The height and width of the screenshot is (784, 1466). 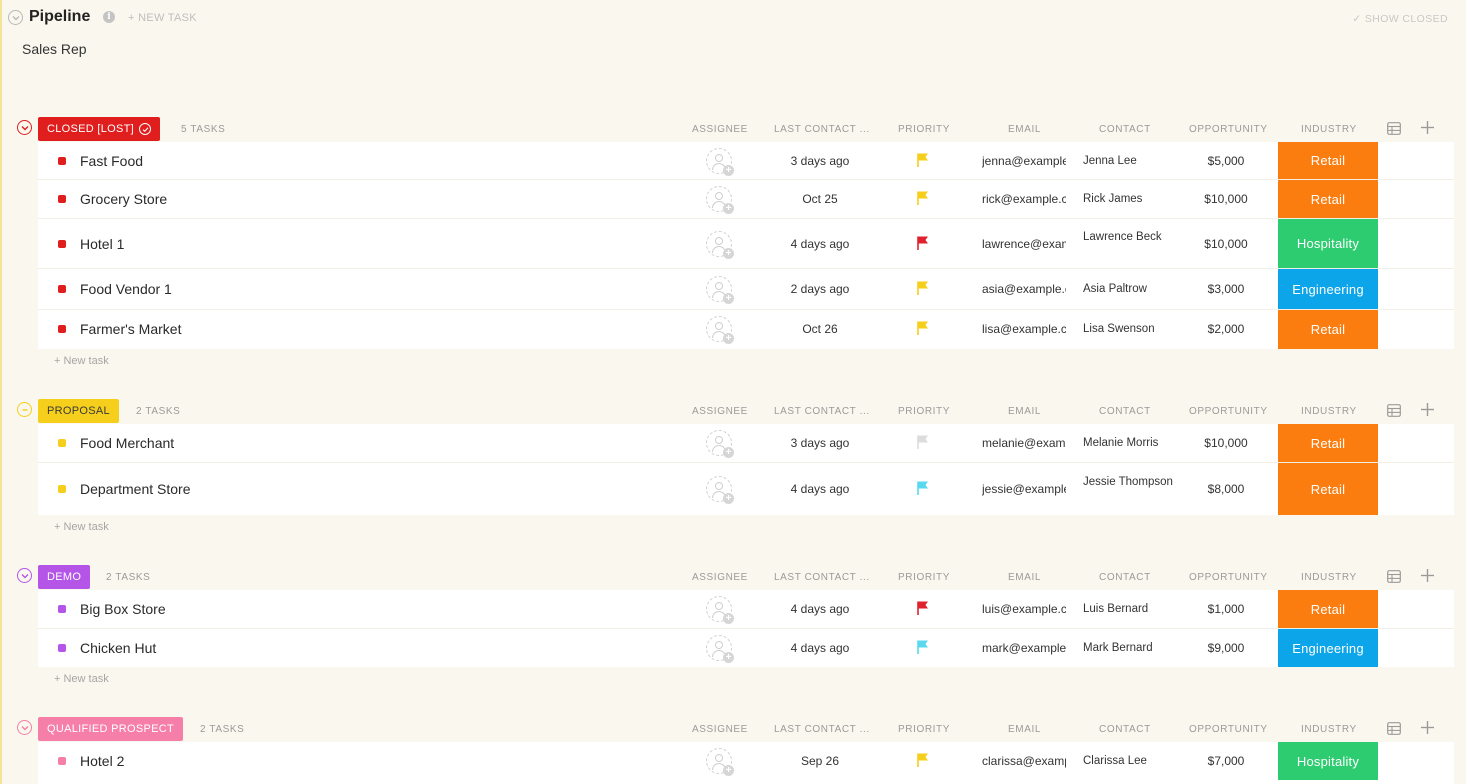 I want to click on last-contact-cell: Oct 25, so click(x=820, y=199).